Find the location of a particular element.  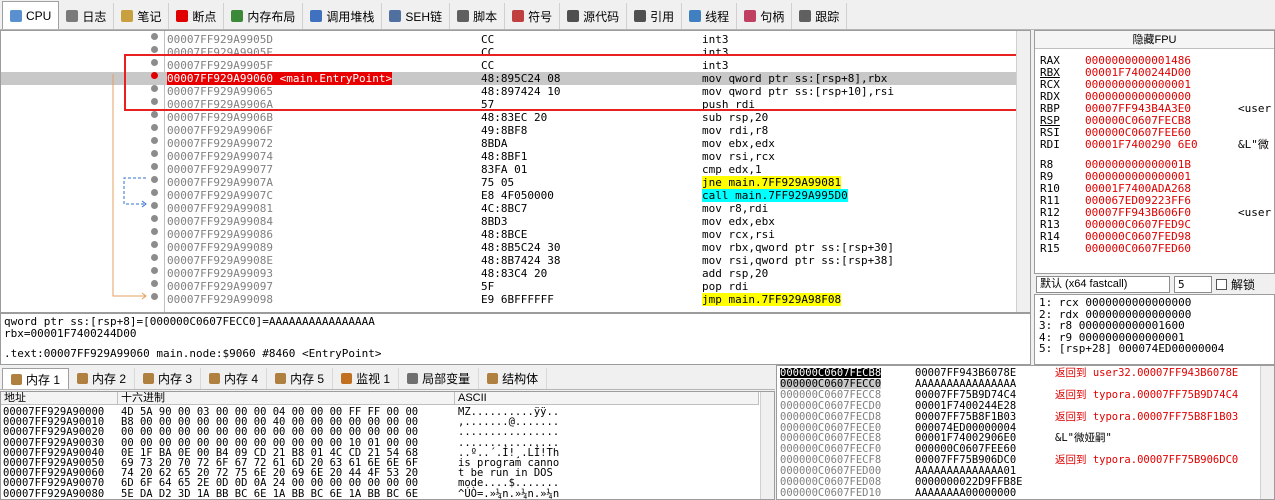

tab-cpu: CPU is located at coordinates (31, 15).